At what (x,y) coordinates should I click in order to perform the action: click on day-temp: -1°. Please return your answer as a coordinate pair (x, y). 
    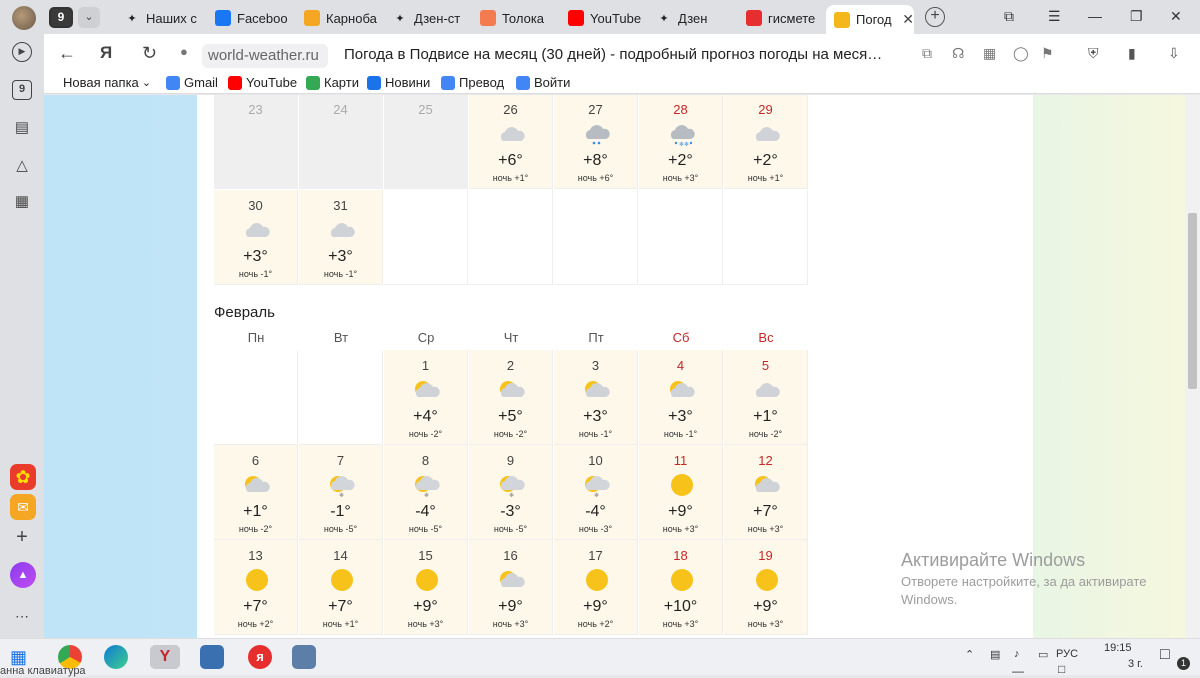
    Looking at the image, I should click on (340, 511).